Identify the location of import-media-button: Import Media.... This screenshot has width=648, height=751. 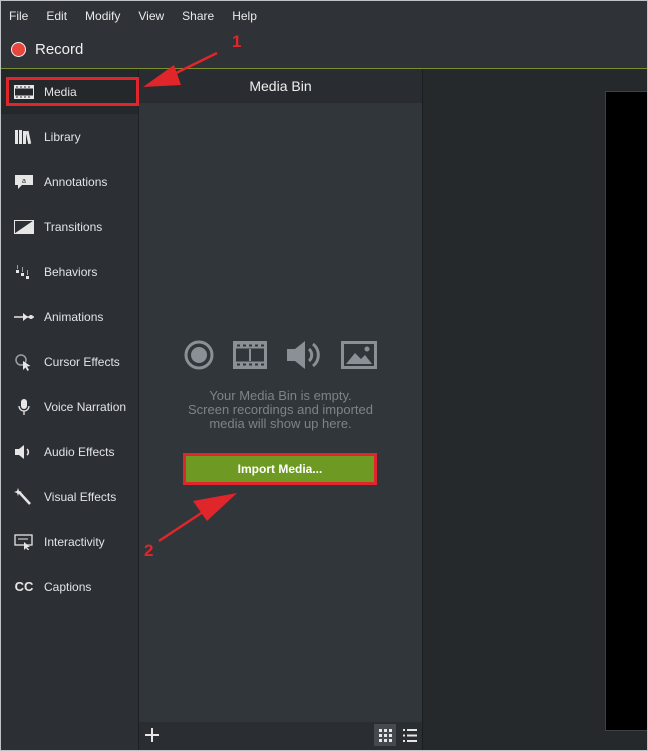
(280, 469).